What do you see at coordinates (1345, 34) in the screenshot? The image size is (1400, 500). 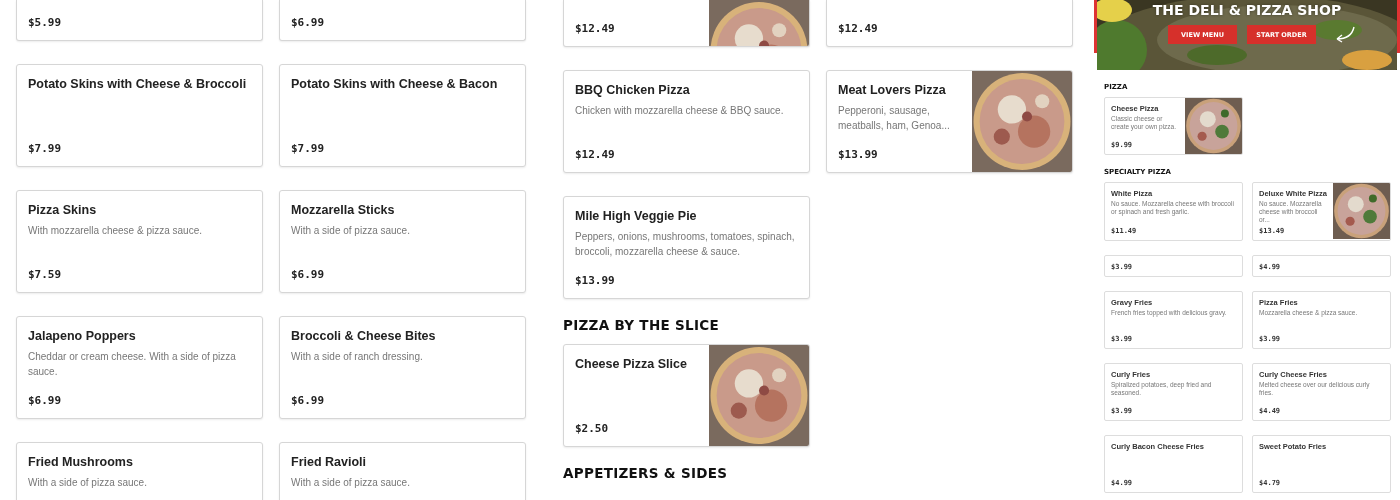 I see `curved-arrow-icon` at bounding box center [1345, 34].